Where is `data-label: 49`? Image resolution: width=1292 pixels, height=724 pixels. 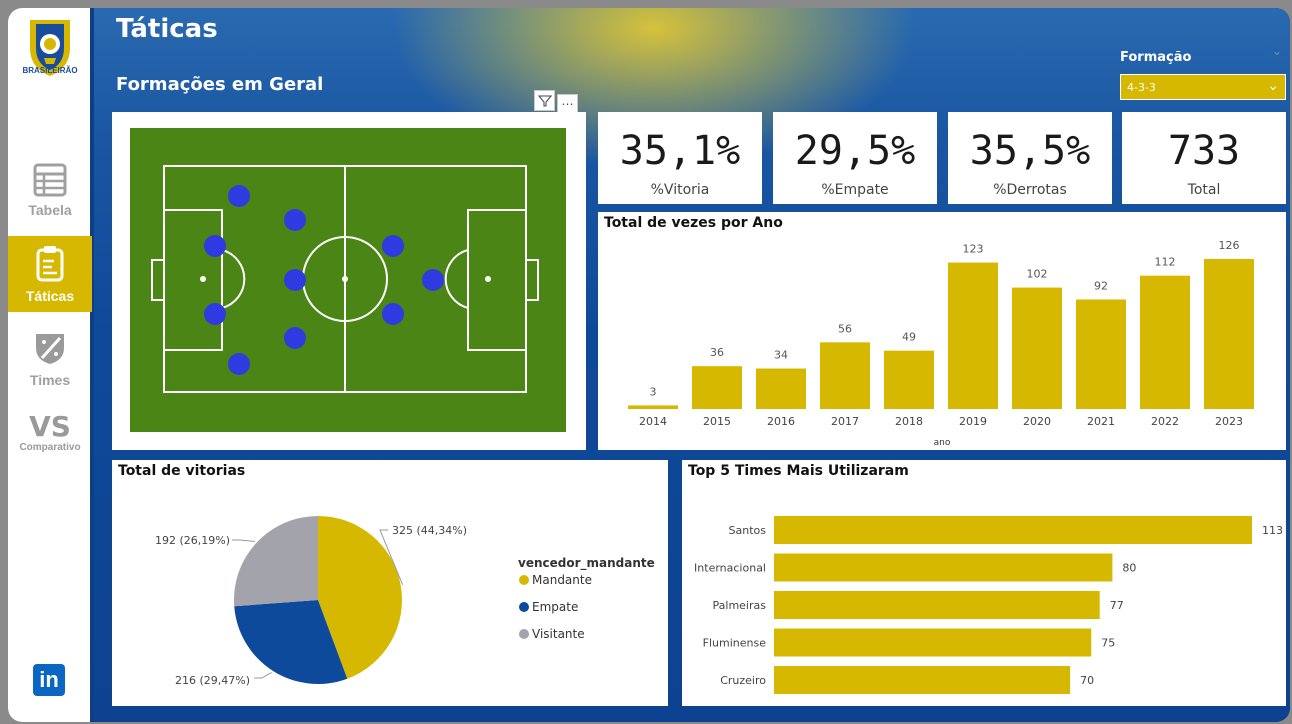
data-label: 49 is located at coordinates (909, 337).